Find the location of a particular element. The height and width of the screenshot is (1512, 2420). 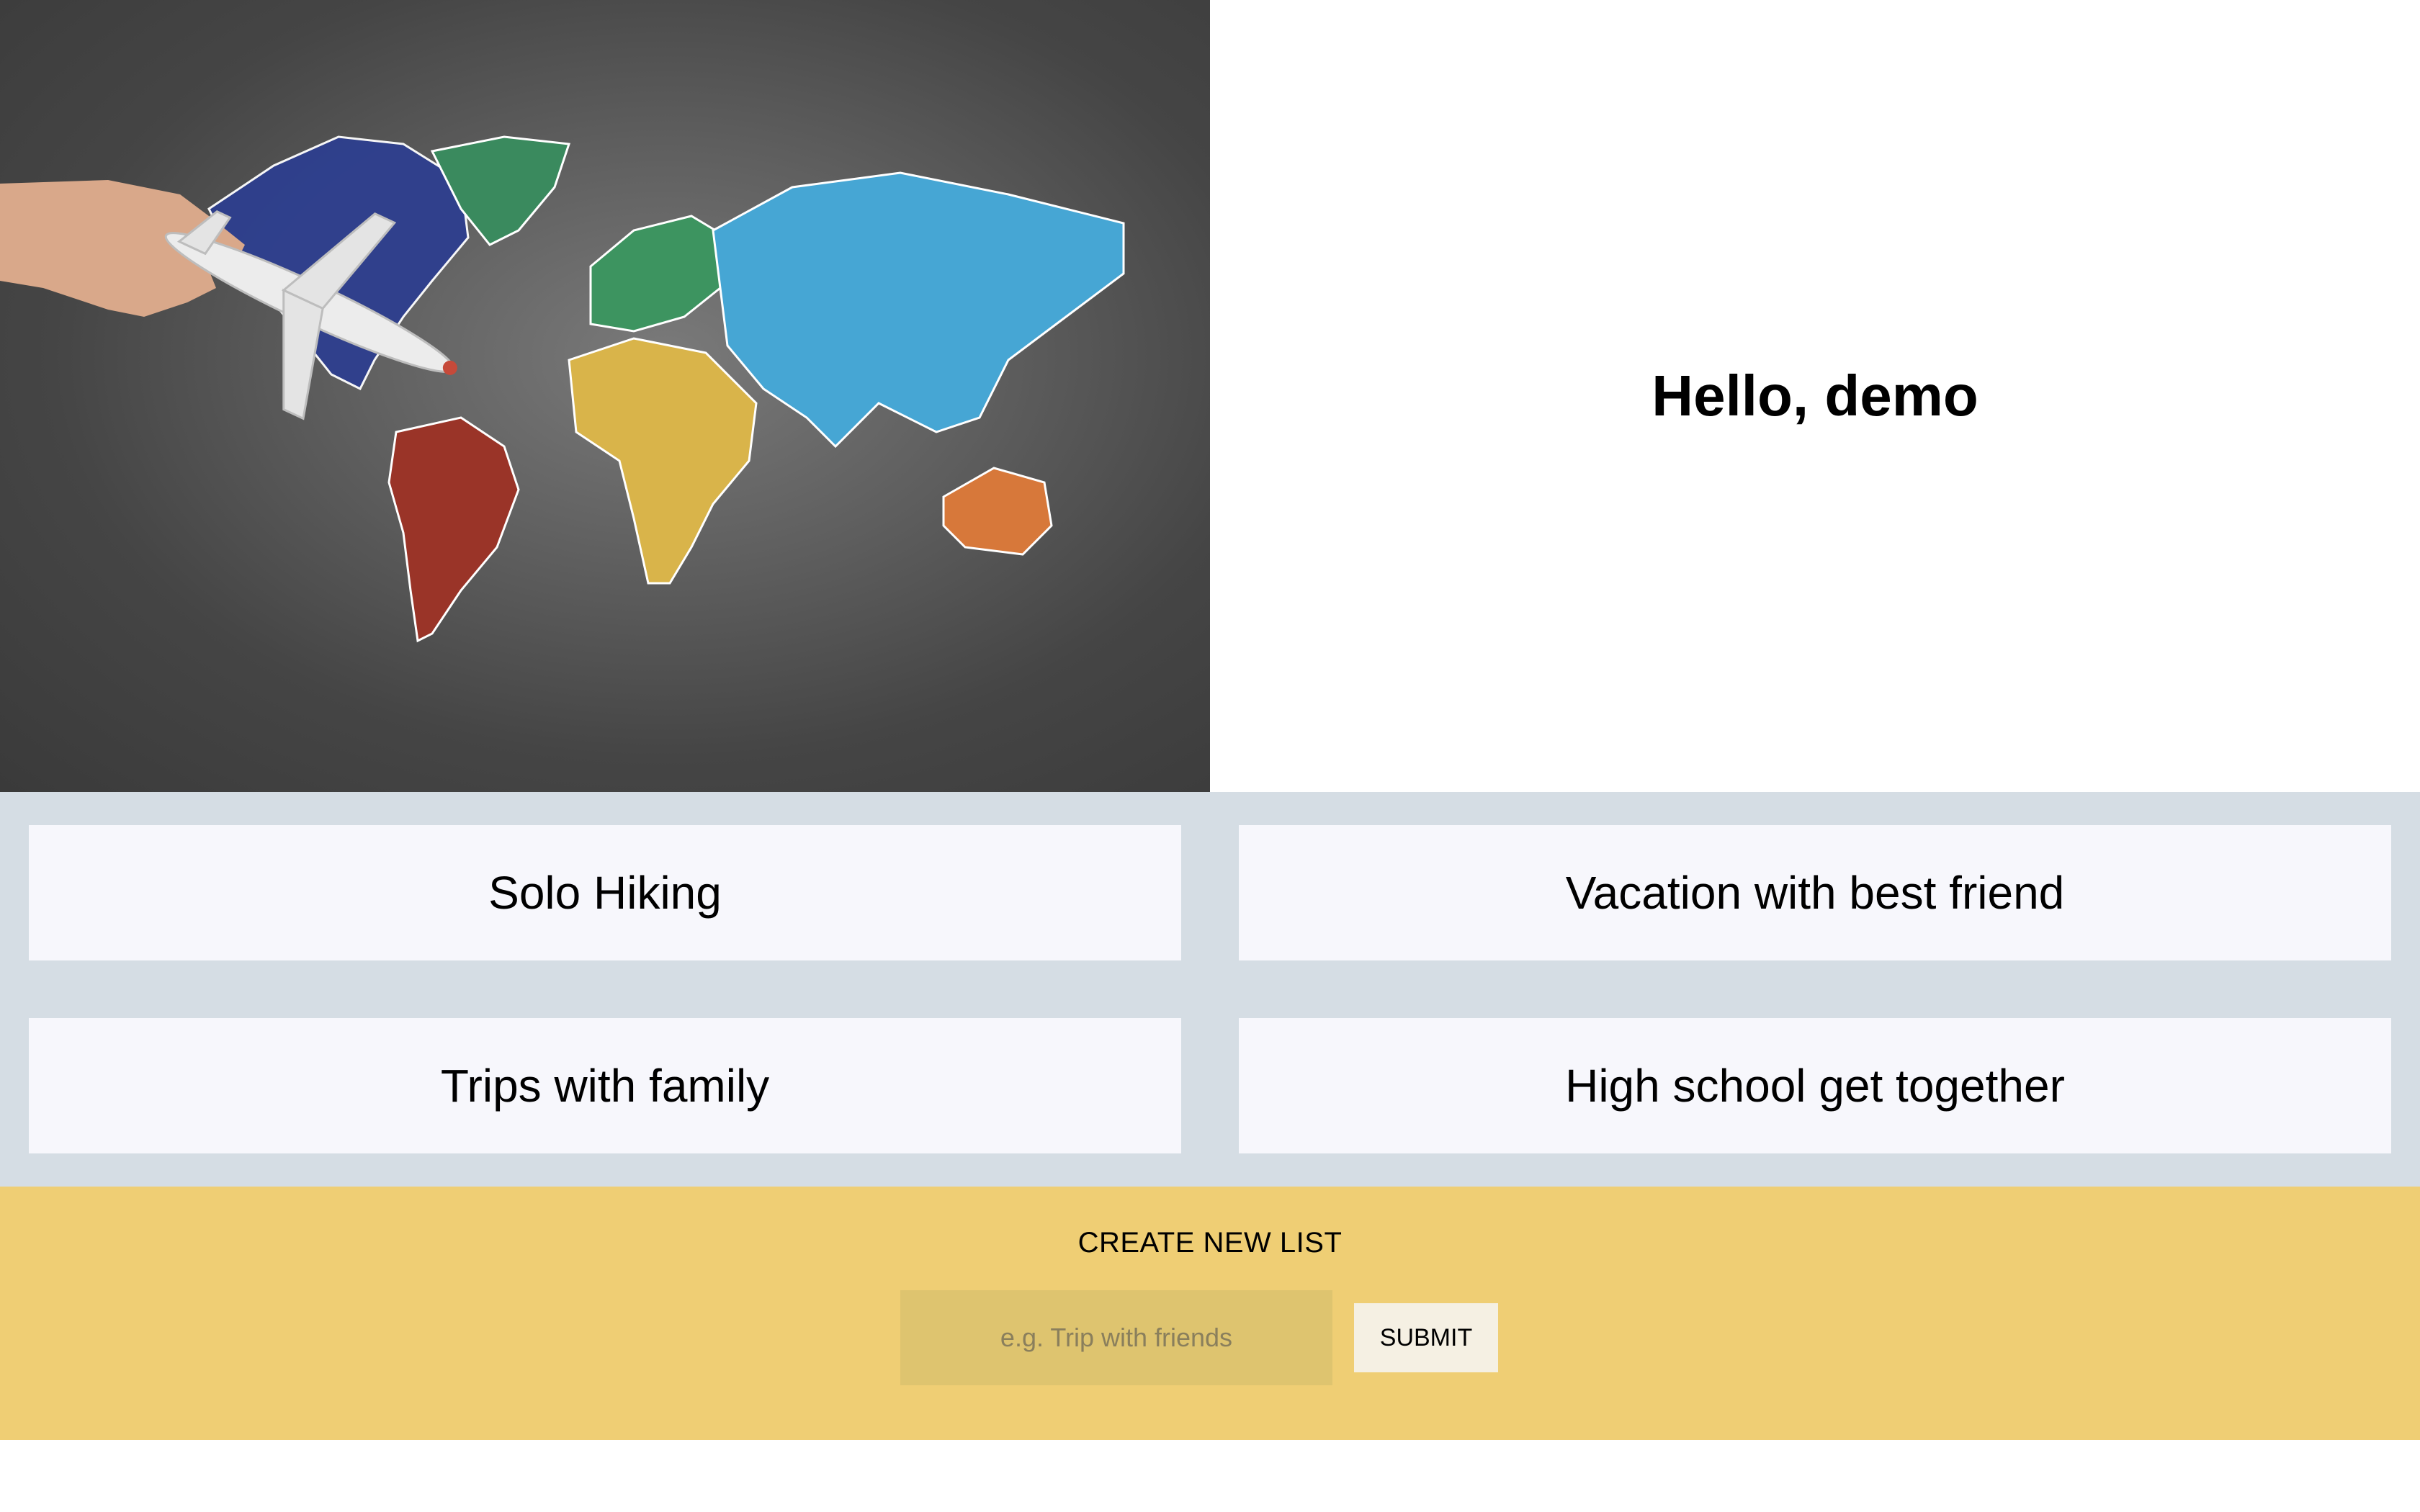

list-card-trips-with-family: Trips with family is located at coordinates (605, 1085).